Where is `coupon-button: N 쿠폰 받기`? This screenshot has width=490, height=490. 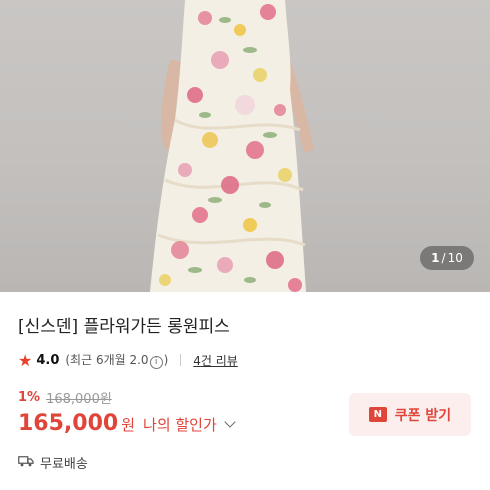 coupon-button: N 쿠폰 받기 is located at coordinates (410, 414).